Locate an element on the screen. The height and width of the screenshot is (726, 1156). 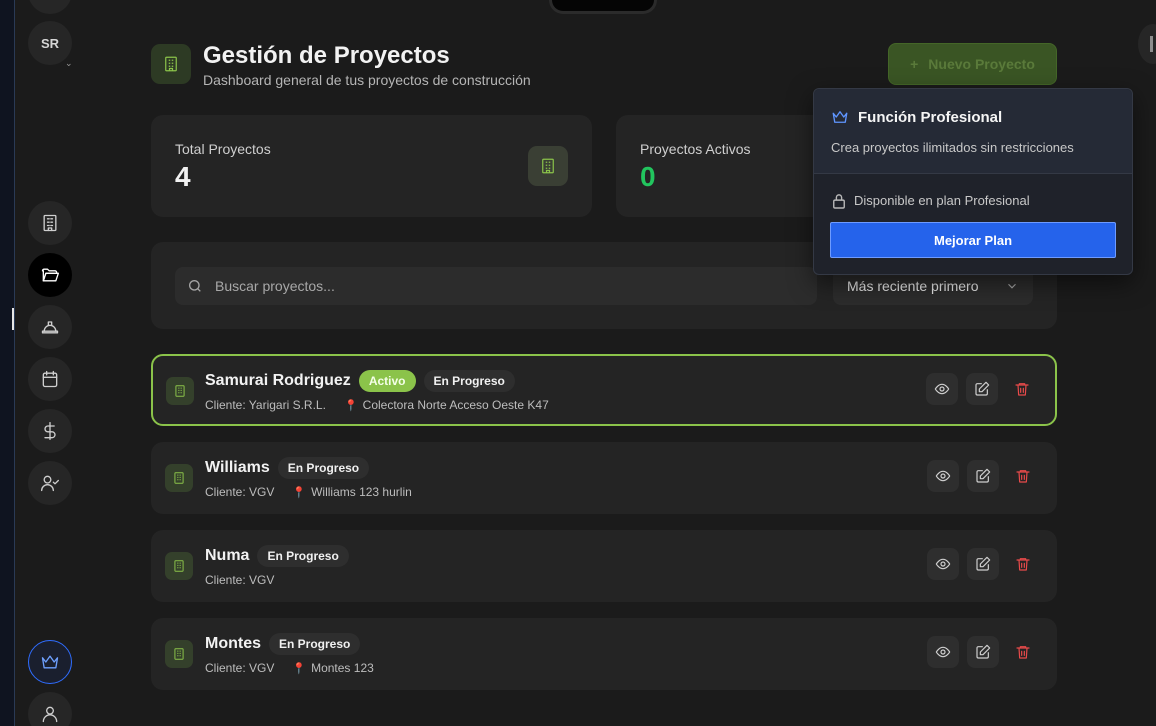
stat-card-total: Total Proyectos 4 is located at coordinates (371, 166).